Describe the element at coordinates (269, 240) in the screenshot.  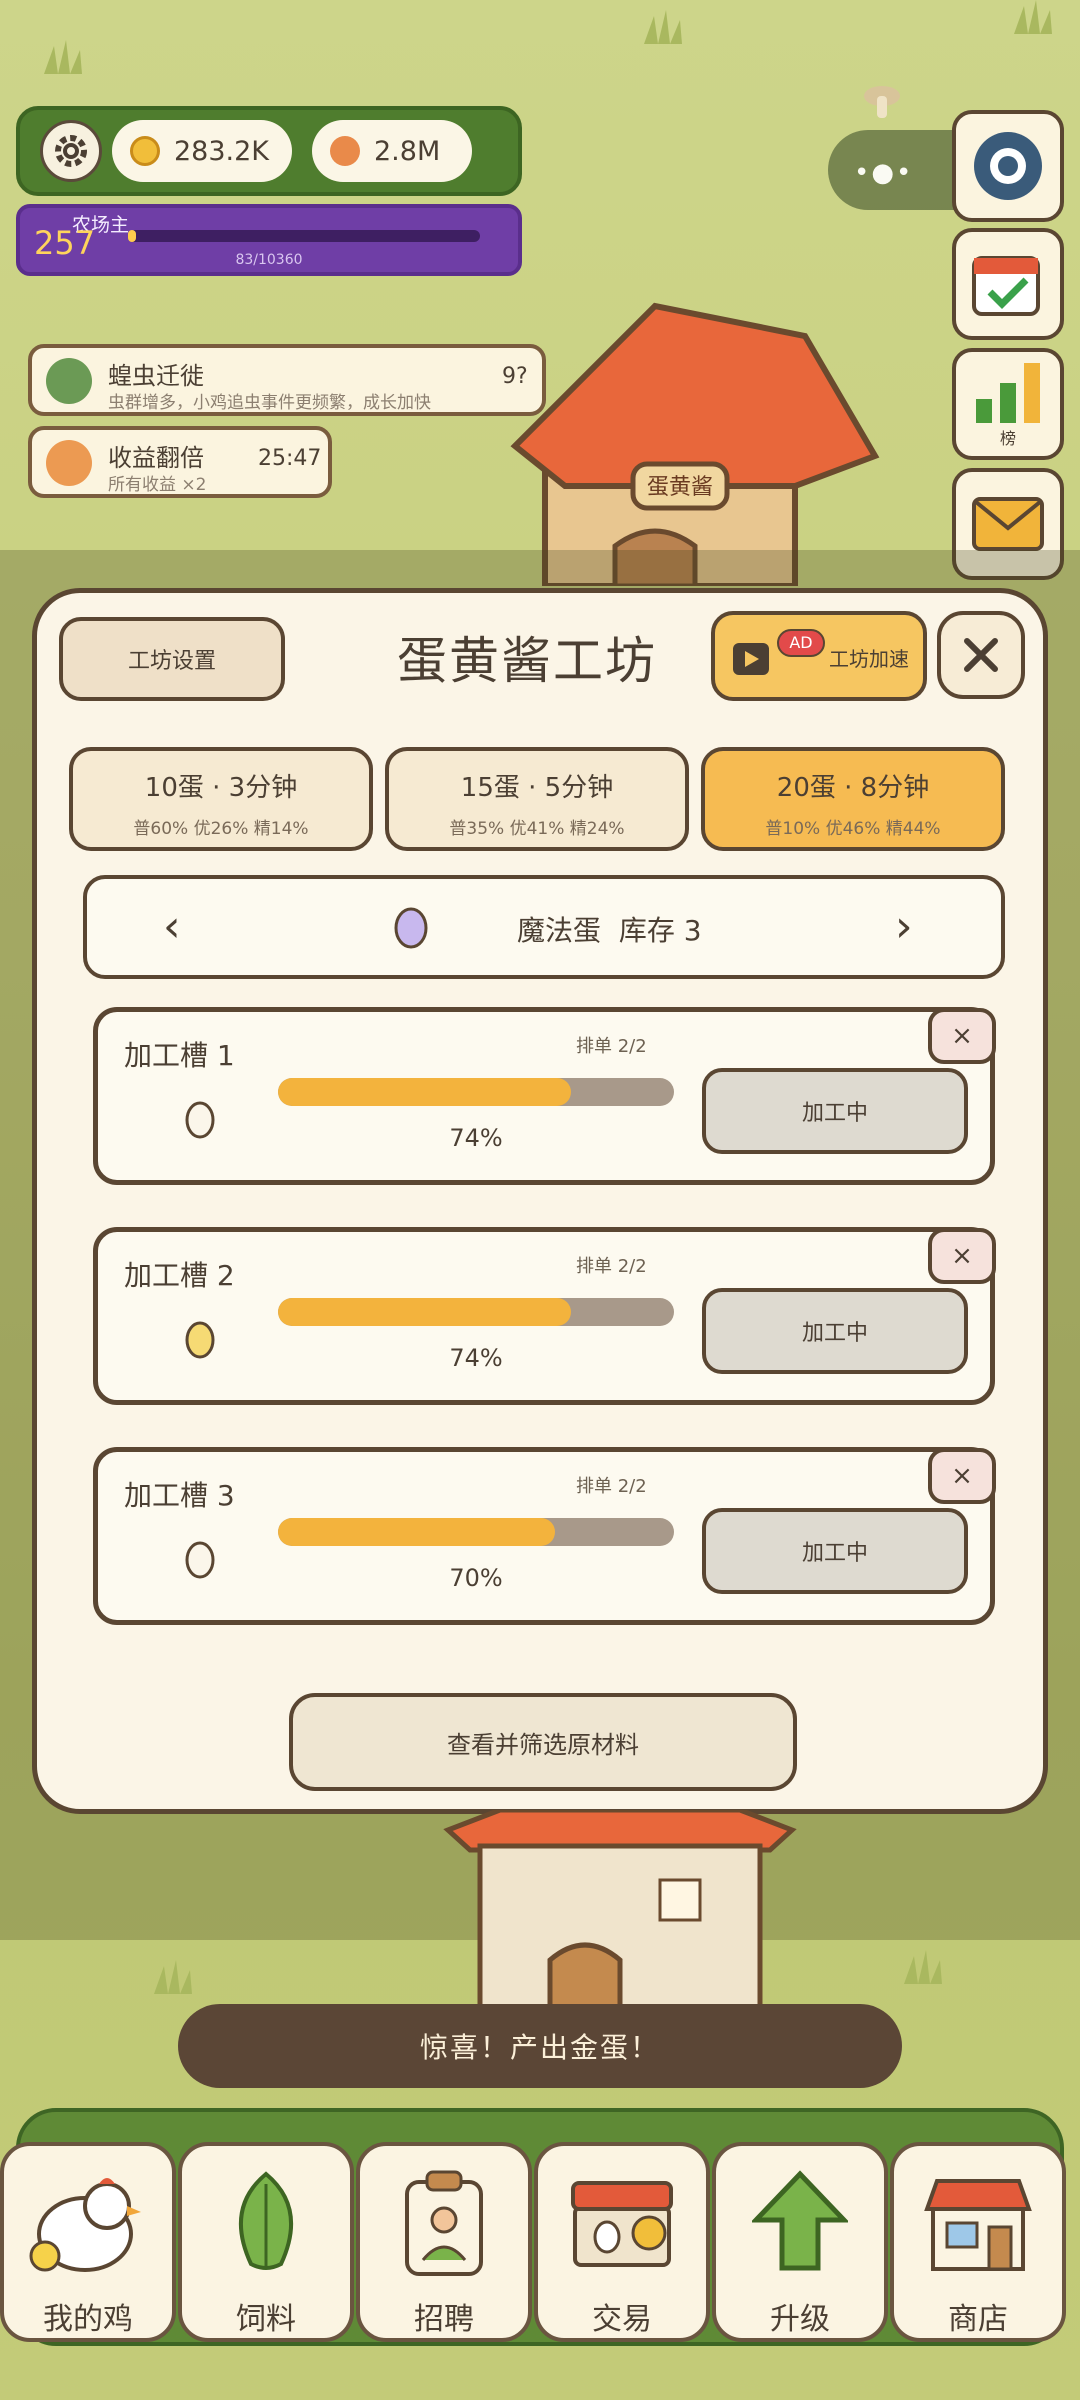
I see `level-bar: 农场主 257 83/10360` at that location.